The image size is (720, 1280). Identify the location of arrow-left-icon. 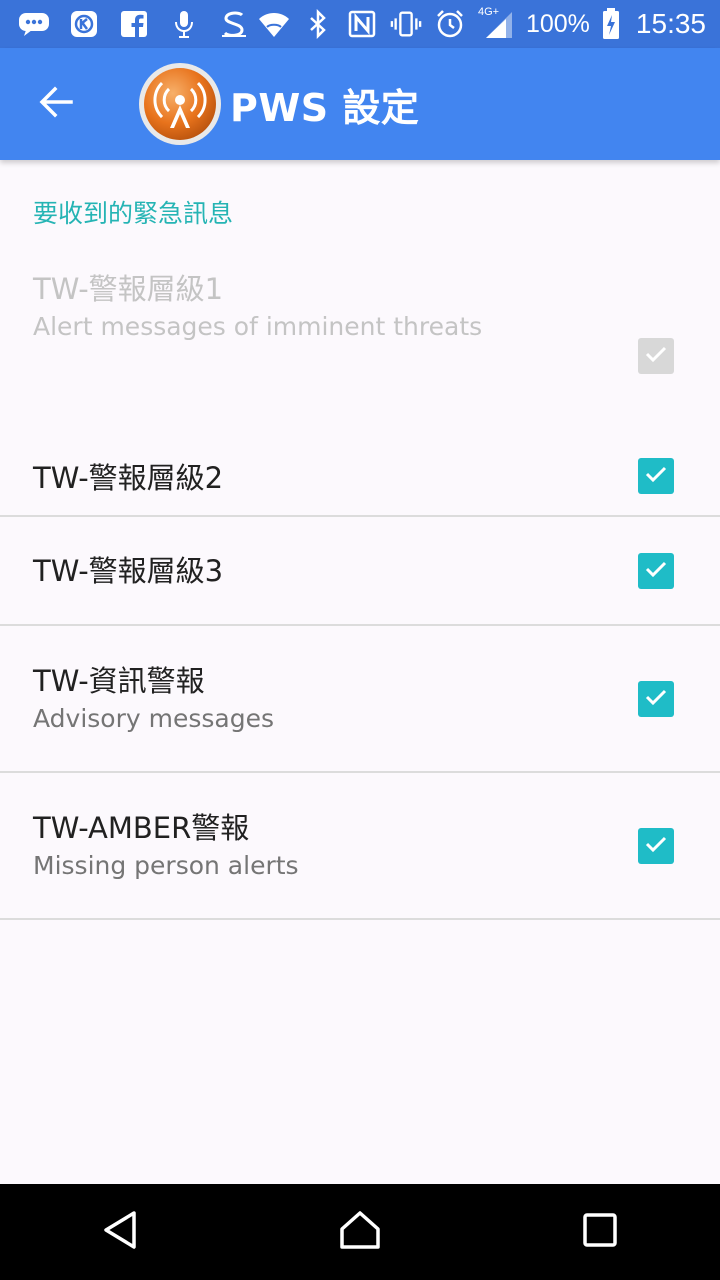
(56, 104).